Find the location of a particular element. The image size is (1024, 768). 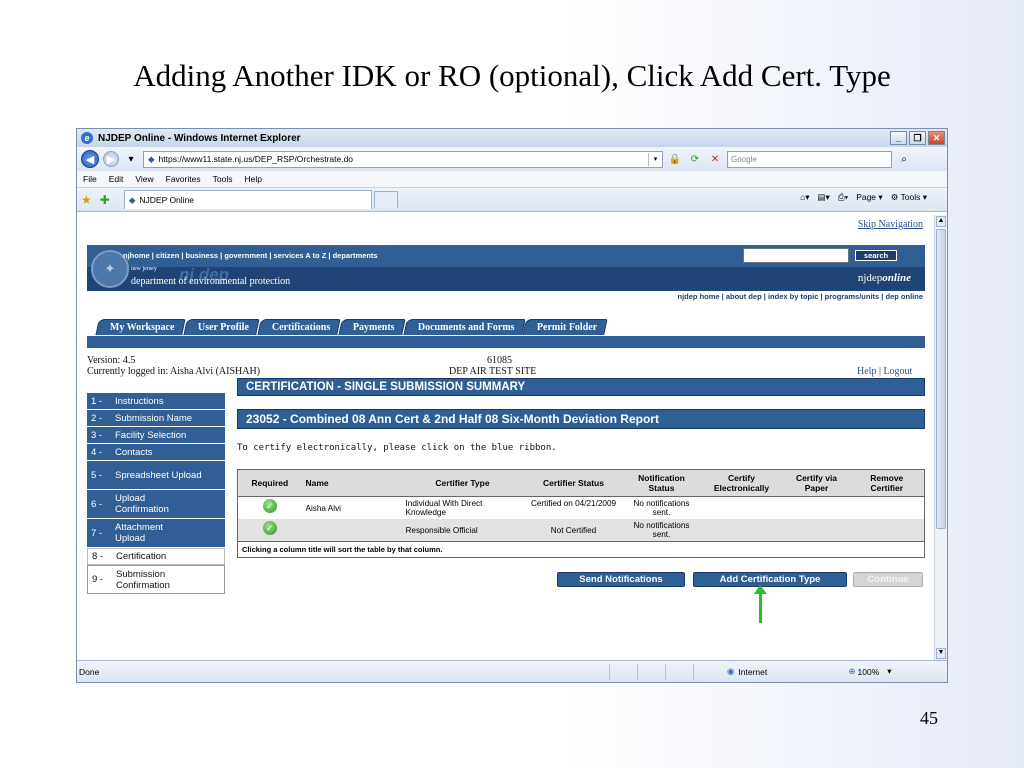

zoom-dropdown-icon: ▾ is located at coordinates (889, 671).